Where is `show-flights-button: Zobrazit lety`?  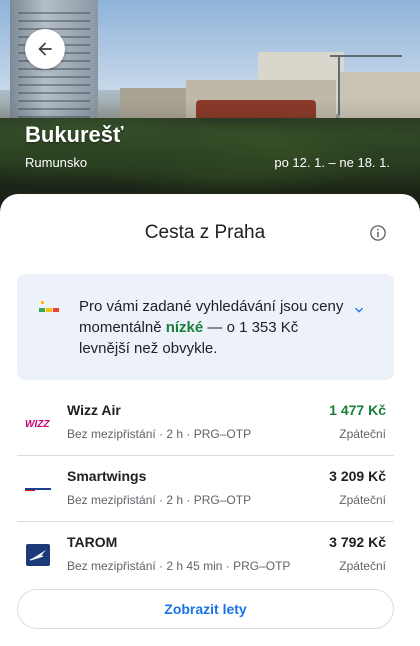 show-flights-button: Zobrazit lety is located at coordinates (205, 609).